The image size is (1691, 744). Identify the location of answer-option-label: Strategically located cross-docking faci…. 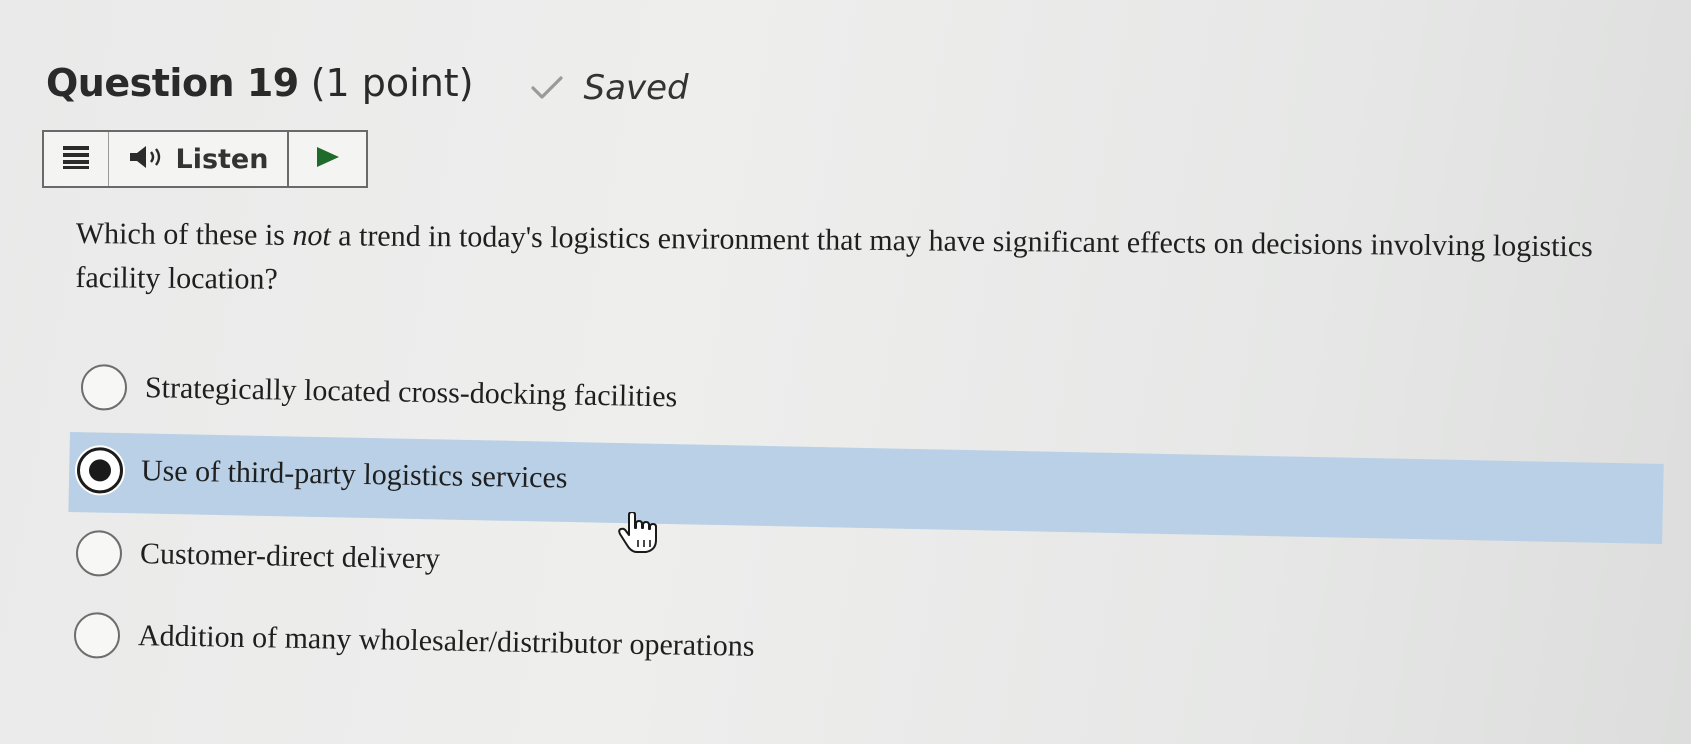
(411, 392).